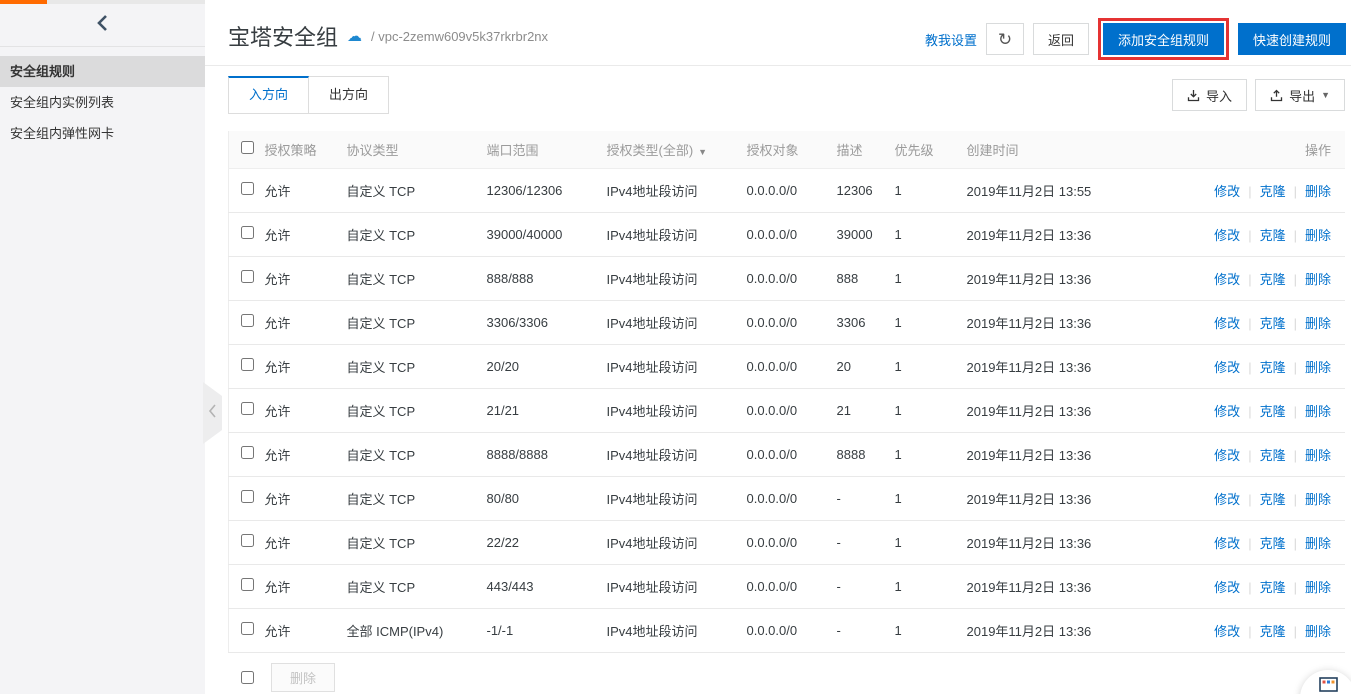 The image size is (1351, 694). What do you see at coordinates (1254, 95) in the screenshot?
I see `import-export-toolbar: 导入 导出 ▼` at bounding box center [1254, 95].